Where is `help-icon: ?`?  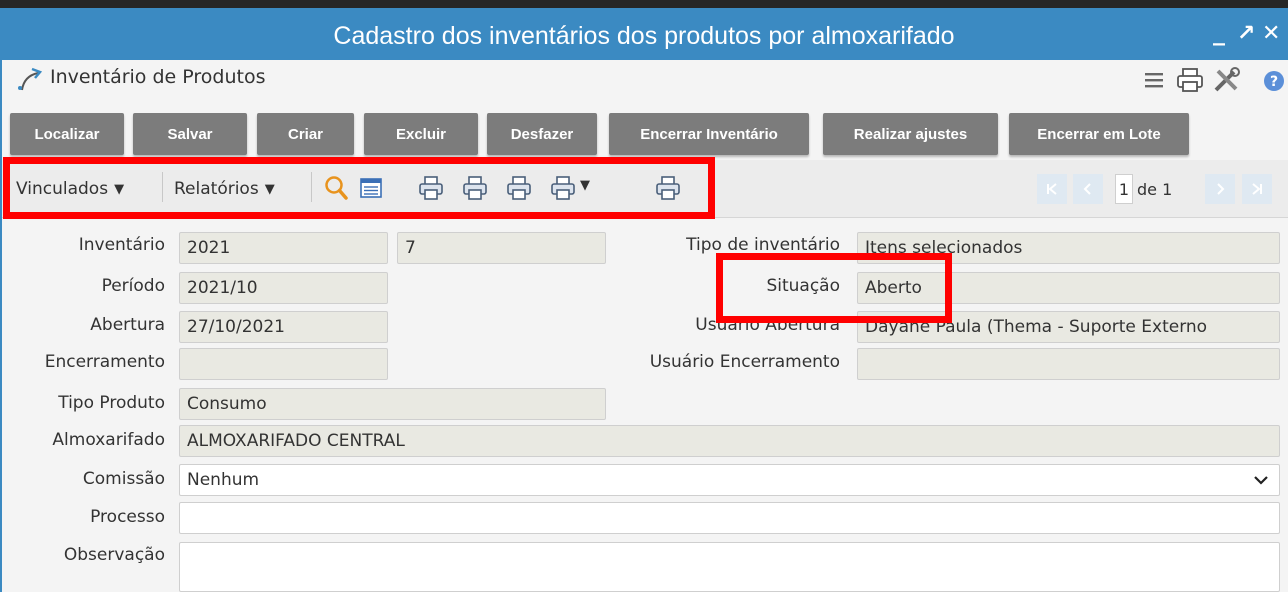 help-icon: ? is located at coordinates (1274, 81).